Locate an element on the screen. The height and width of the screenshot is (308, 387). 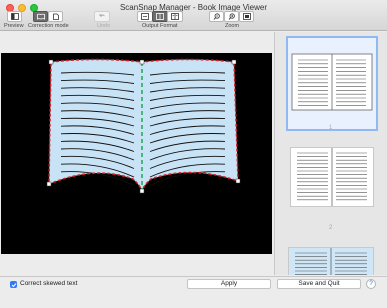
book-correction-icon is located at coordinates (40, 16).